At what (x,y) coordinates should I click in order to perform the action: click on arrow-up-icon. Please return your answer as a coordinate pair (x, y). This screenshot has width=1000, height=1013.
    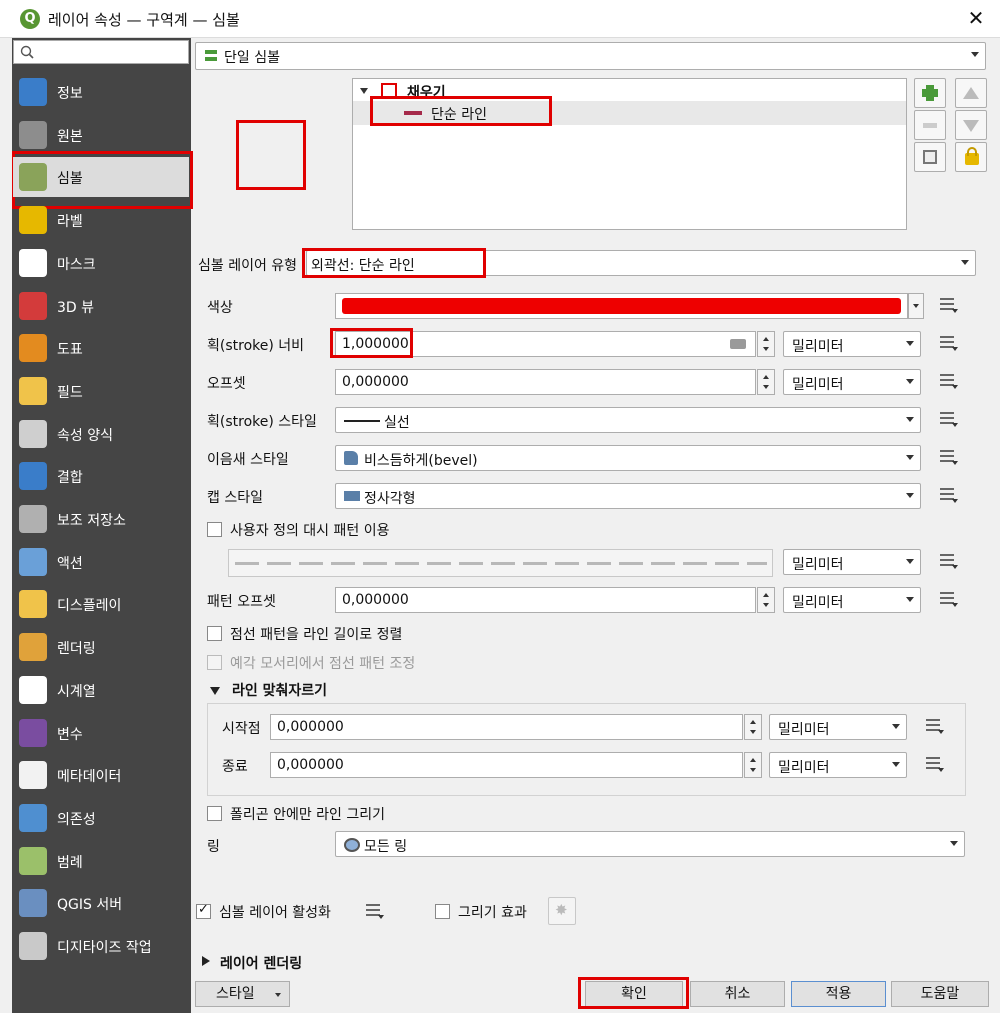
    Looking at the image, I should click on (971, 93).